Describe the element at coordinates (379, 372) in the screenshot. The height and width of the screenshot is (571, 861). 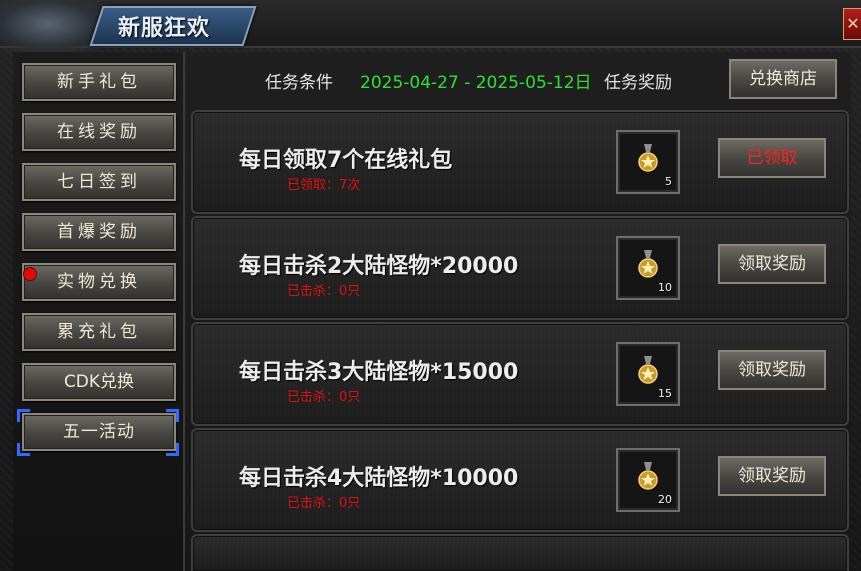
I see `task-title: 每日击杀3大陆怪物*15000` at that location.